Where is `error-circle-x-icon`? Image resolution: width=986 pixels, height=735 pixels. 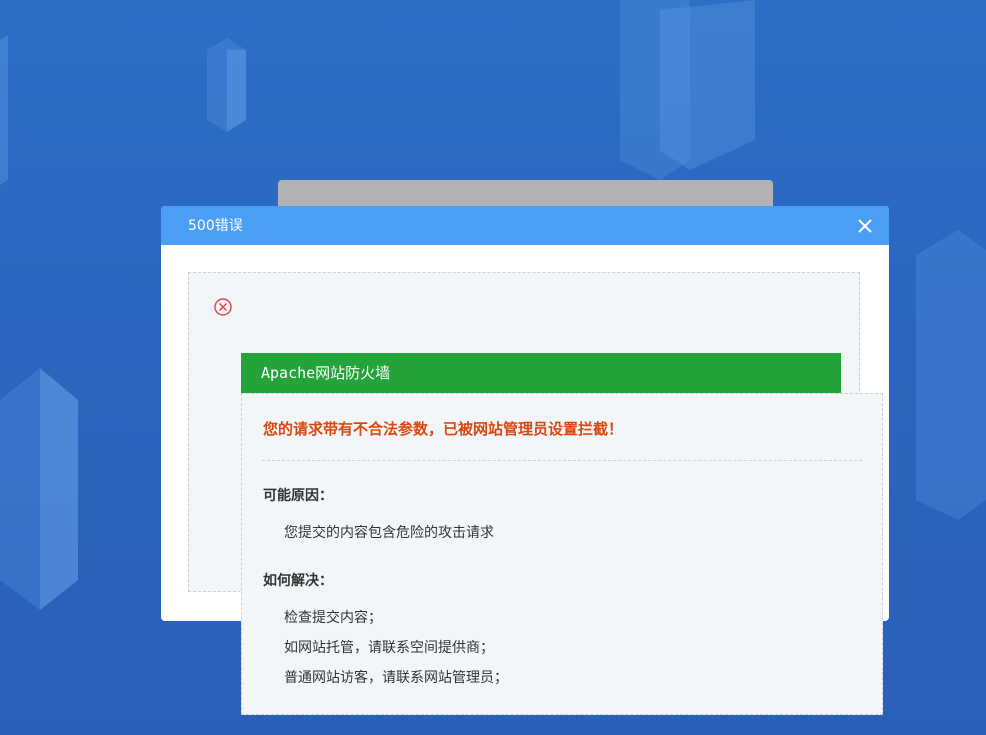
error-circle-x-icon is located at coordinates (223, 307).